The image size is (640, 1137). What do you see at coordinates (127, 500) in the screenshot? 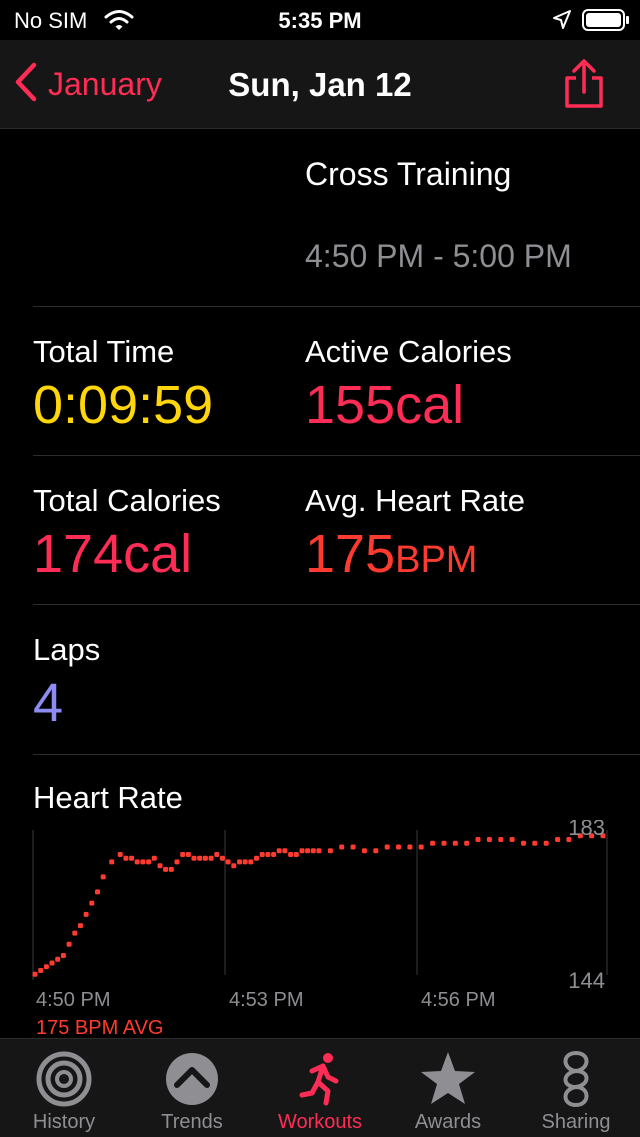
I see `total-calories-label: Total Calories` at bounding box center [127, 500].